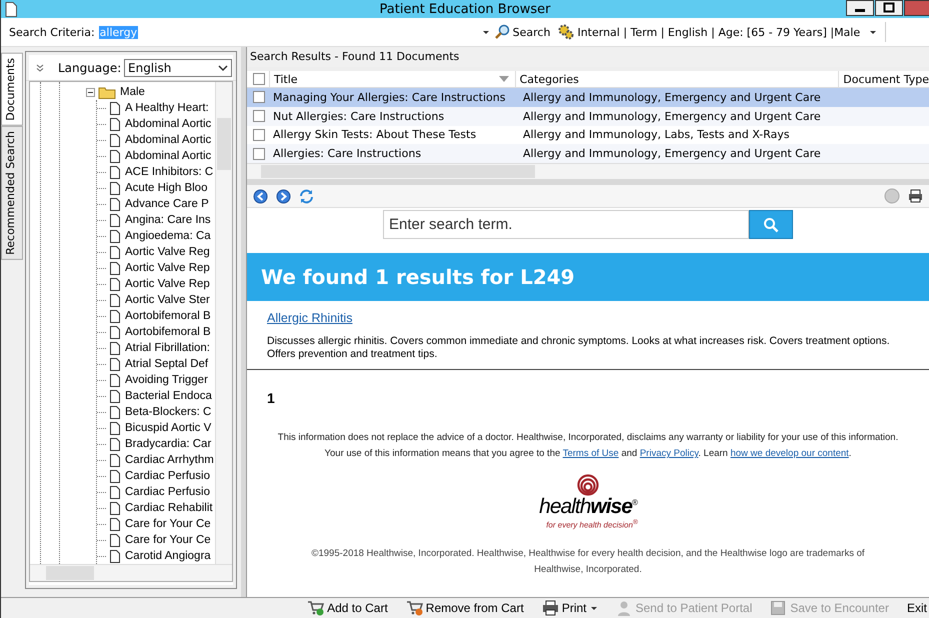  What do you see at coordinates (168, 236) in the screenshot?
I see `tree-item: Angioedema: Ca` at bounding box center [168, 236].